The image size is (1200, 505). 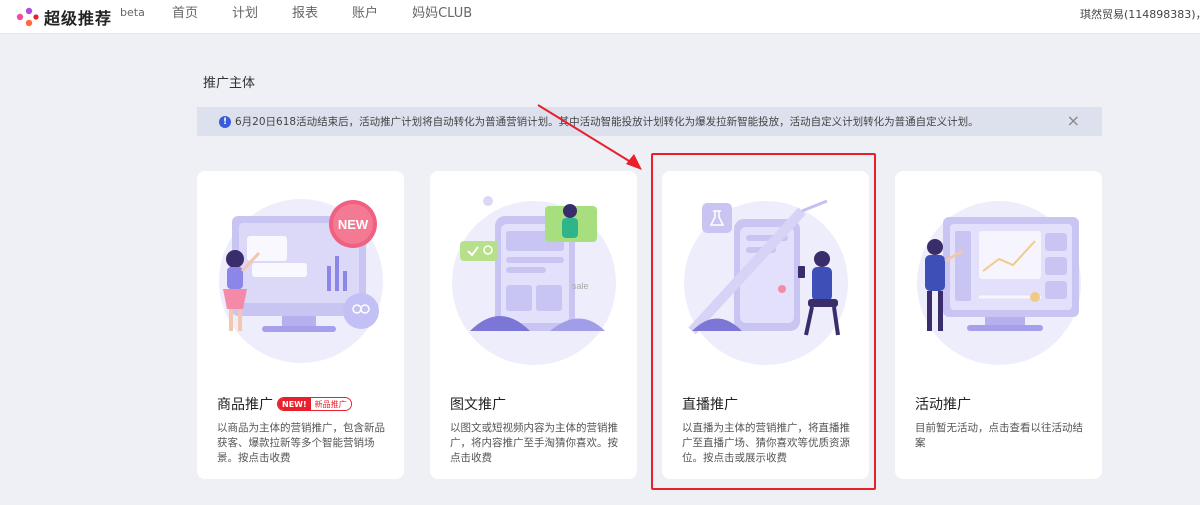 What do you see at coordinates (442, 15) in the screenshot?
I see `nav-mama-club: 妈妈CLUB` at bounding box center [442, 15].